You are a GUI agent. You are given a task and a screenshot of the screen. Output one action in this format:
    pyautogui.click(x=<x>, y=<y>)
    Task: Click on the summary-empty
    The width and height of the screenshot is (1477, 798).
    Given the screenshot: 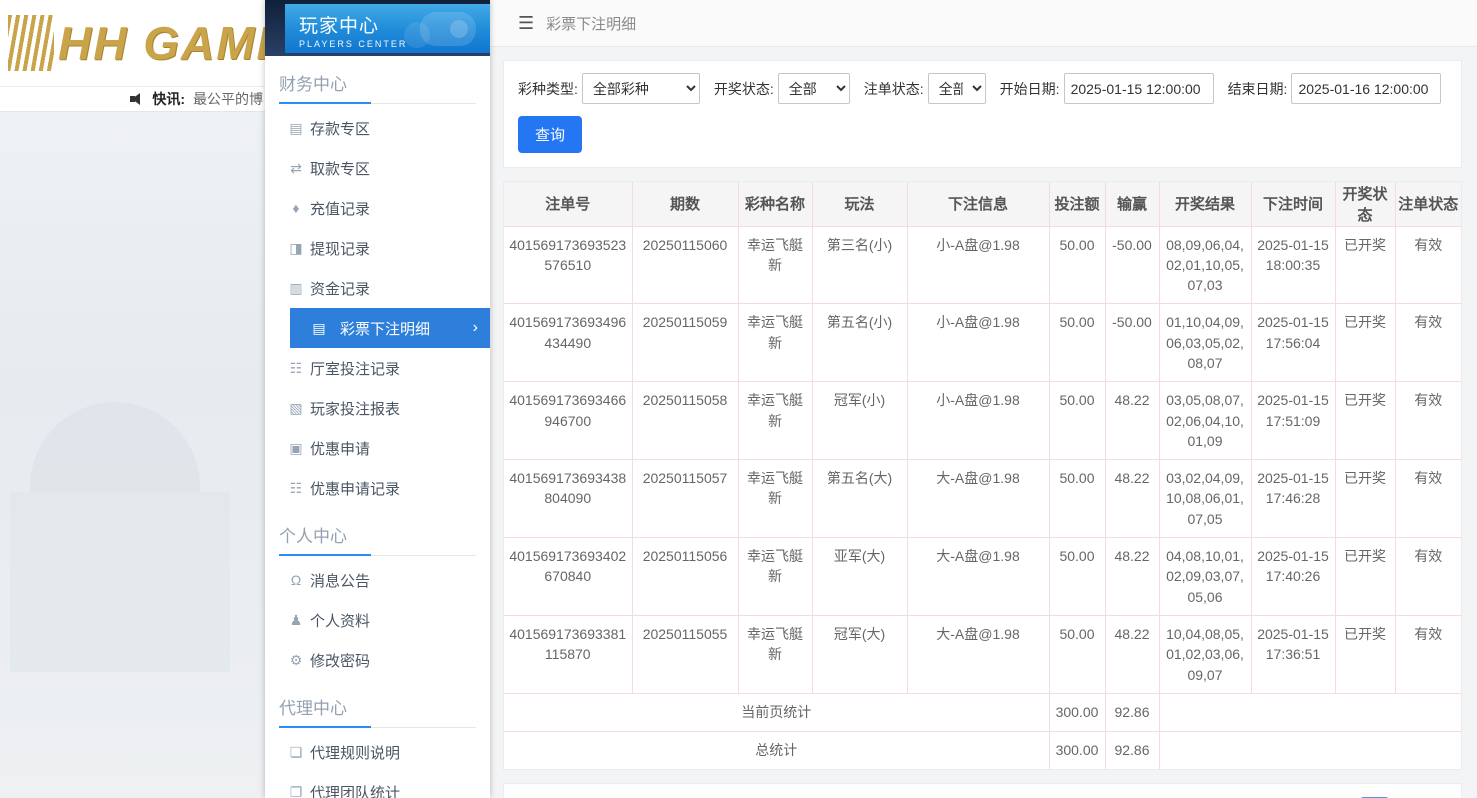 What is the action you would take?
    pyautogui.click(x=1309, y=712)
    